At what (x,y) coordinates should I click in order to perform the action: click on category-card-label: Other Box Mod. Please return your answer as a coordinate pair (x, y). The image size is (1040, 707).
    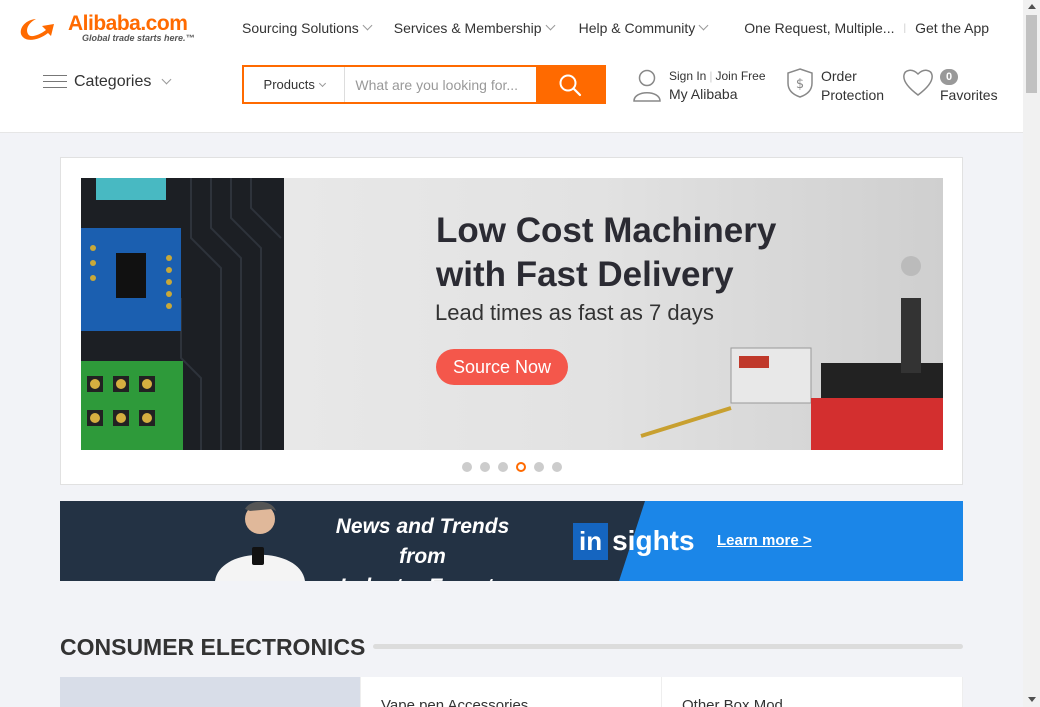
    Looking at the image, I should click on (732, 702).